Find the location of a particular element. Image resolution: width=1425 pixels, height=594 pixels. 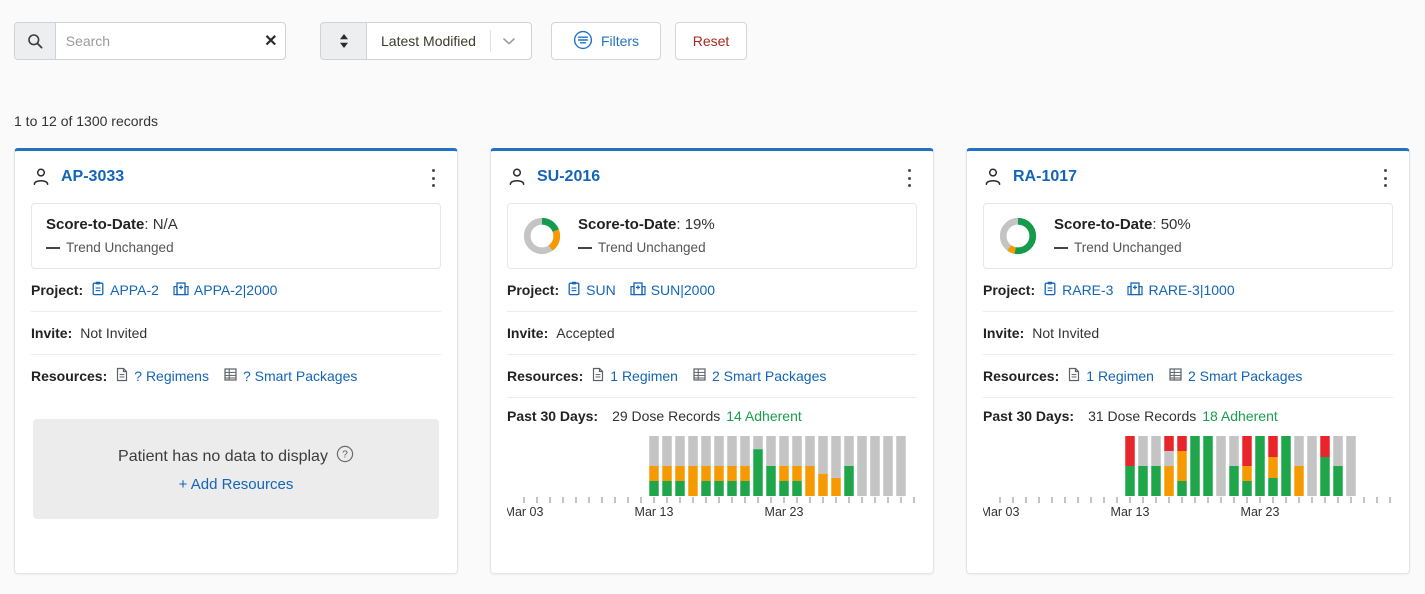

reset-button-label: Reset is located at coordinates (711, 41).